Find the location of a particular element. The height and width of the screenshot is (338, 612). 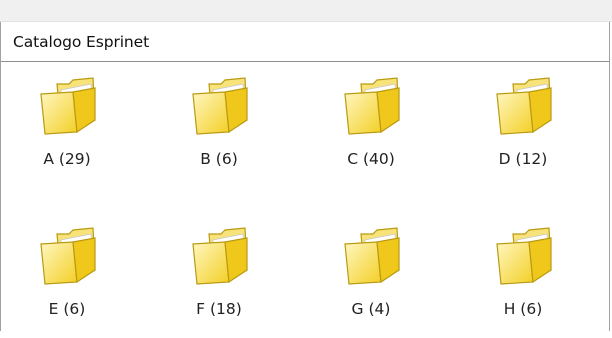

folder-item-a: A (29) is located at coordinates (67, 132).